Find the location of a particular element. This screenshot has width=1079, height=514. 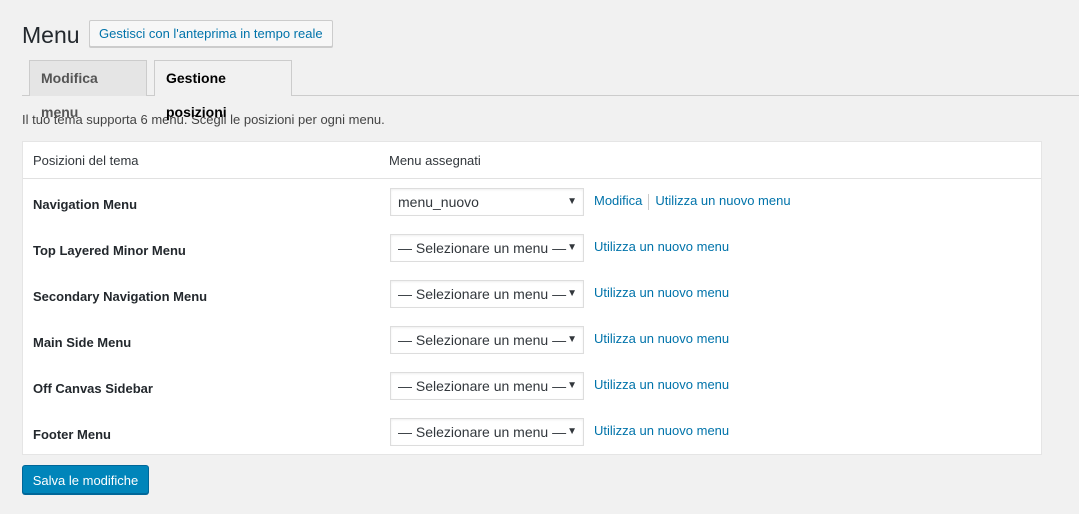

location-name: Top Layered Minor Menu is located at coordinates (109, 250).